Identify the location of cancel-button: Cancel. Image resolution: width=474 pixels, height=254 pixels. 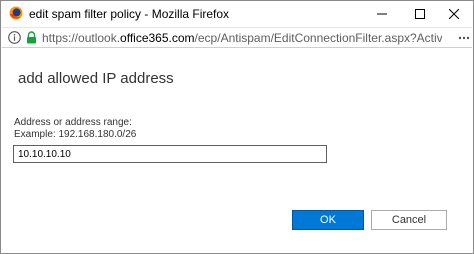
(409, 220).